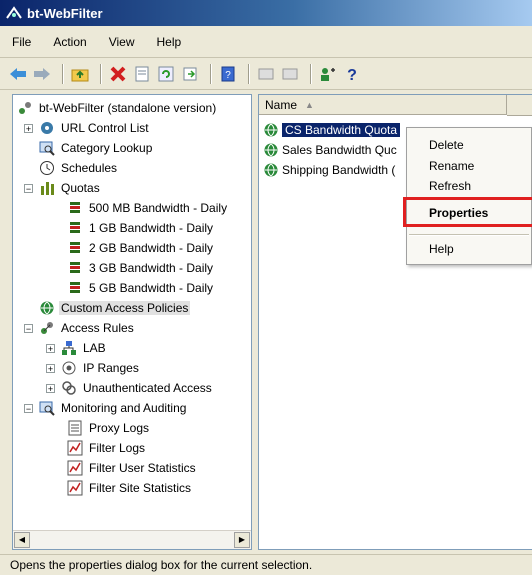  Describe the element at coordinates (115, 308) in the screenshot. I see `tree-item-custom-access-policies: Custom Access Policies` at that location.